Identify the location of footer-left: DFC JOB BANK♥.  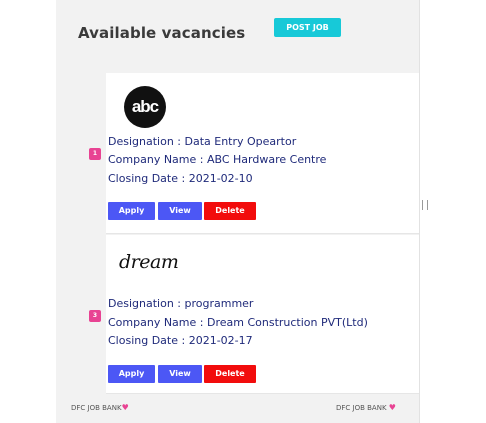
(100, 407).